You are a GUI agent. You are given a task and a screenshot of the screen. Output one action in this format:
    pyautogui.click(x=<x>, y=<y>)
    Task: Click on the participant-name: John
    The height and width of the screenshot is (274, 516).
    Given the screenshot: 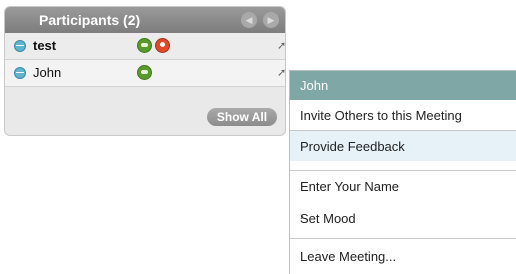 What is the action you would take?
    pyautogui.click(x=47, y=72)
    